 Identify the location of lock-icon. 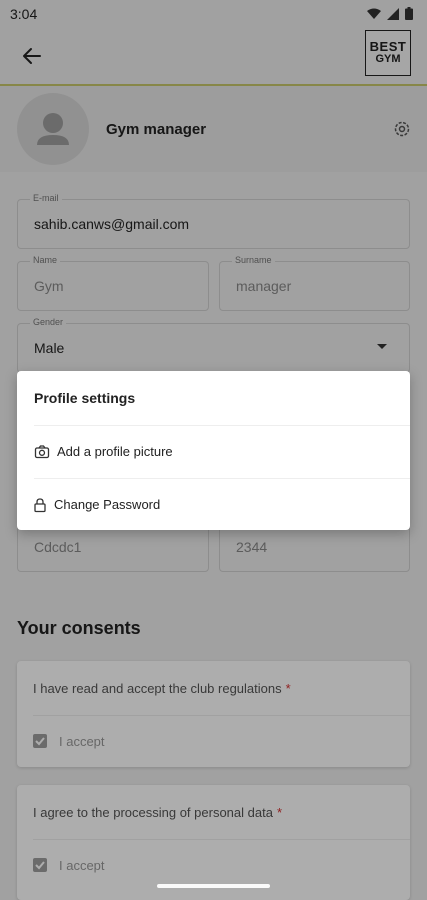
(40, 505).